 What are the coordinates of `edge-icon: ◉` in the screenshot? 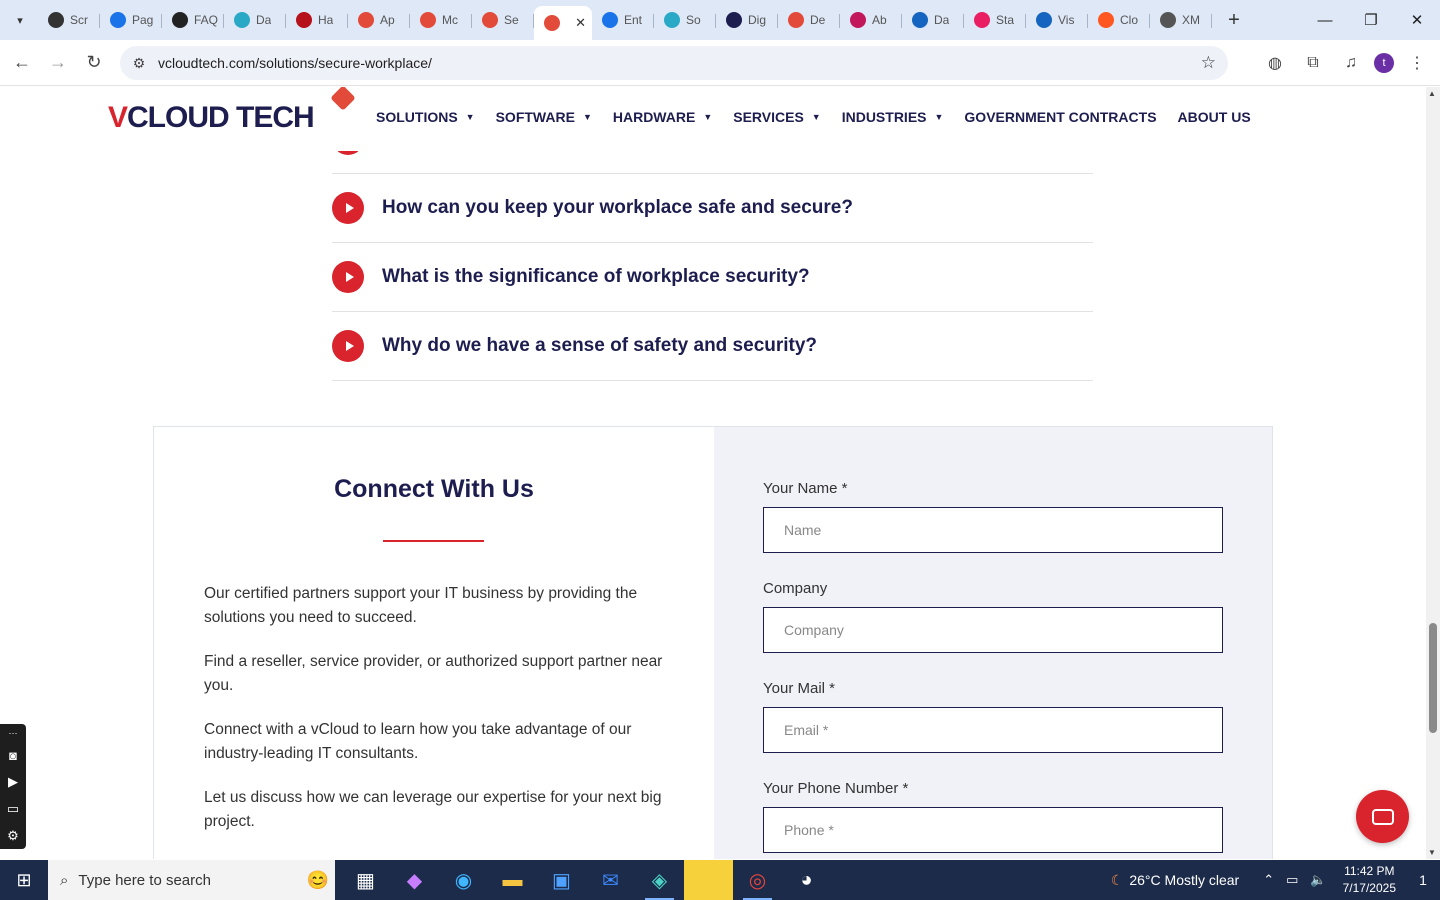 It's located at (463, 880).